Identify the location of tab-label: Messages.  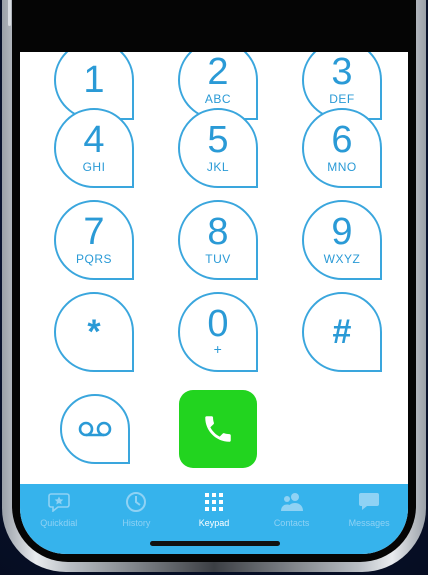
(369, 523).